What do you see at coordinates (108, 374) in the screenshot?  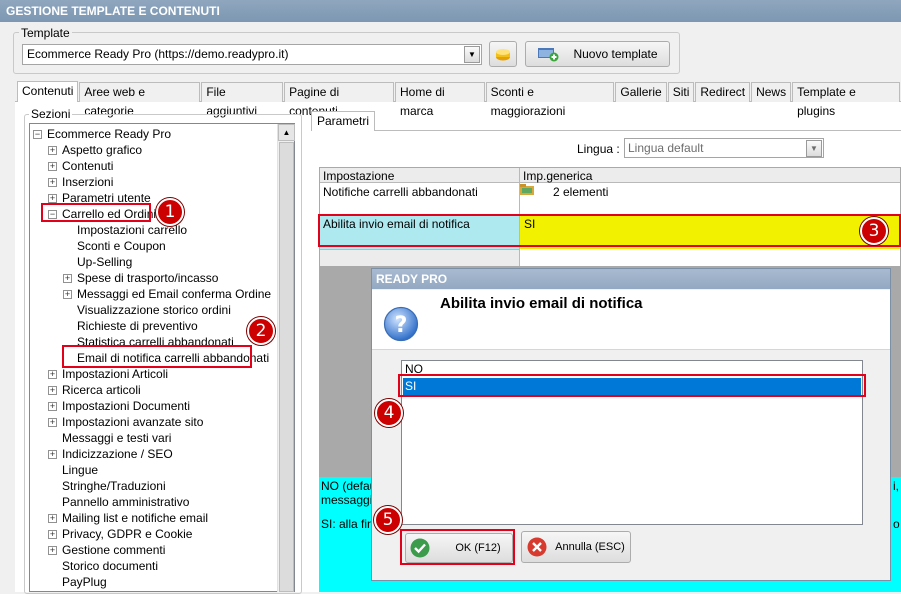 I see `tree-item: + Impostazioni Articoli` at bounding box center [108, 374].